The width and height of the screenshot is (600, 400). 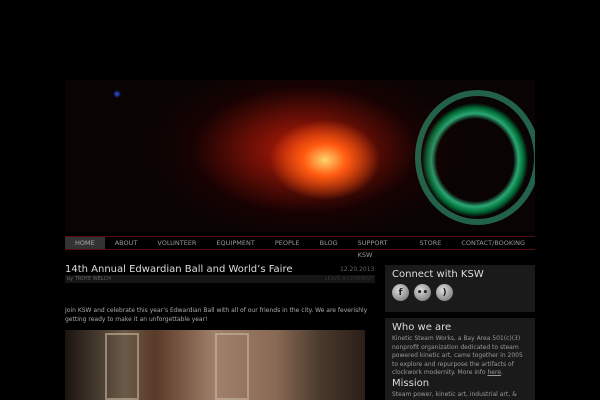 What do you see at coordinates (176, 243) in the screenshot?
I see `nav-volunteer: VOLUNTEER` at bounding box center [176, 243].